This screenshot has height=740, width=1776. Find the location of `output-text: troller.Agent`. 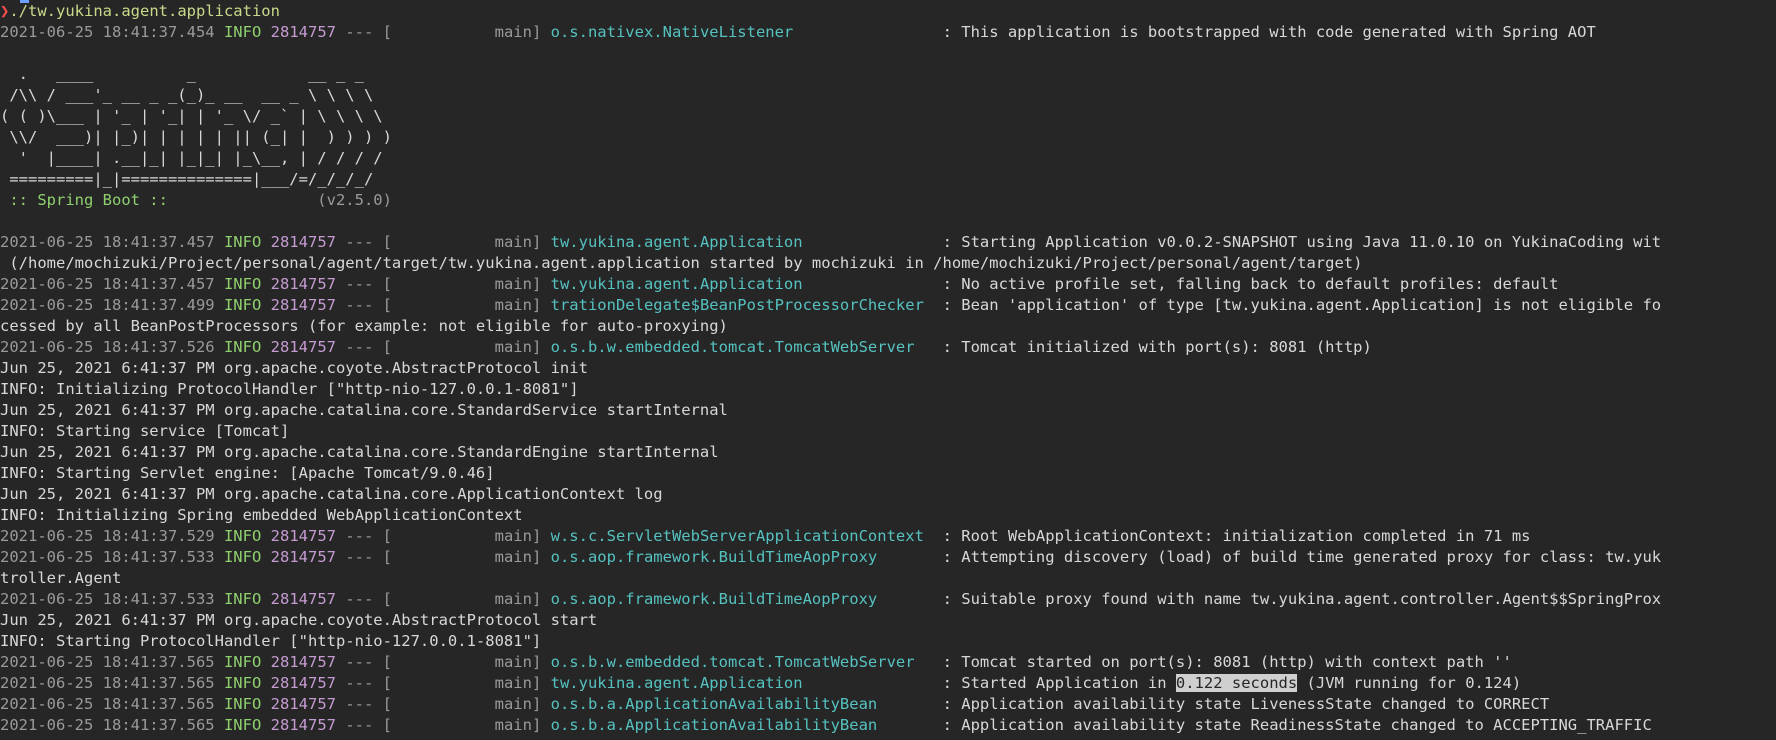

output-text: troller.Agent is located at coordinates (61, 578).